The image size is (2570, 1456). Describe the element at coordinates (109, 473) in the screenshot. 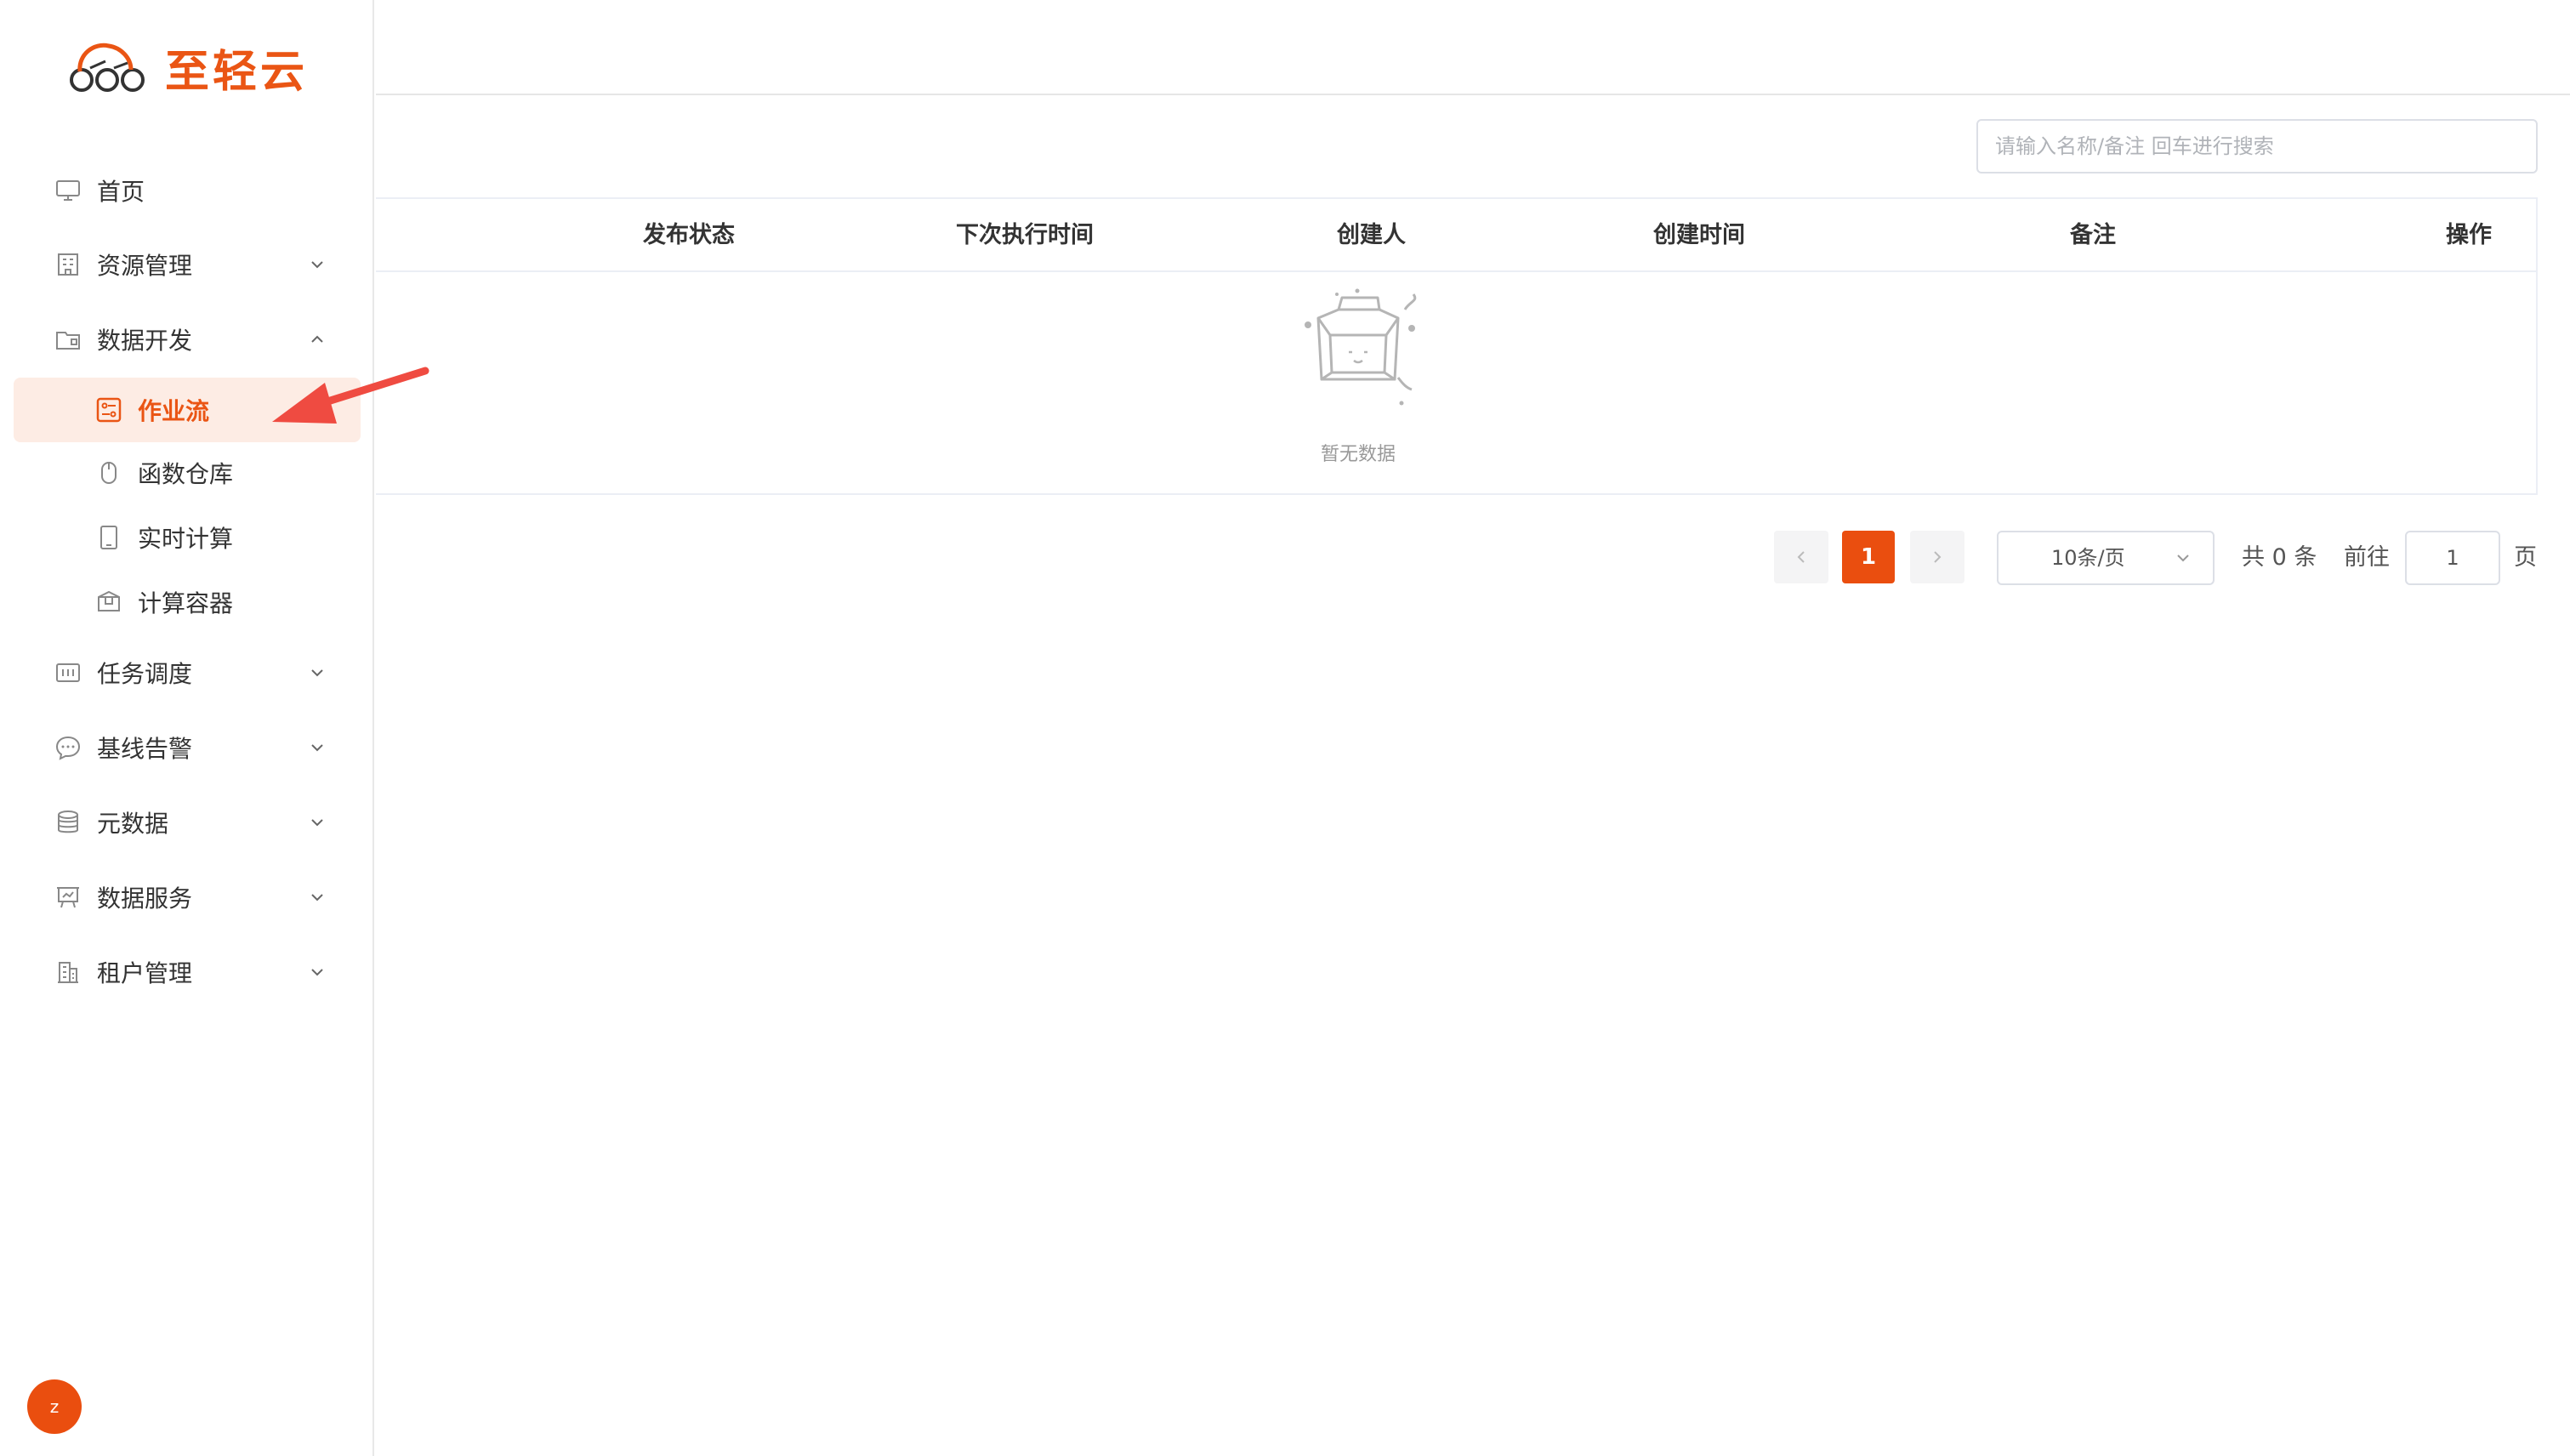

I see `mouse-icon` at that location.